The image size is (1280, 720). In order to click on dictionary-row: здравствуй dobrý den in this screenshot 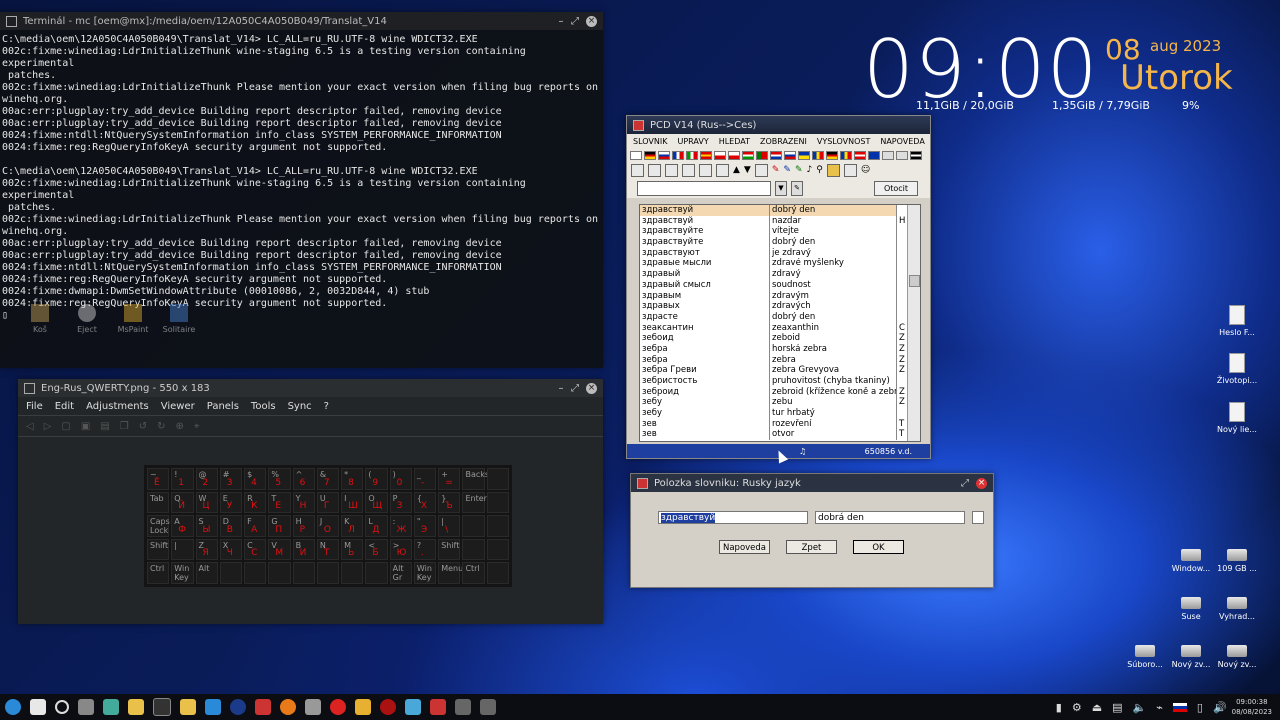, I will do `click(780, 210)`.